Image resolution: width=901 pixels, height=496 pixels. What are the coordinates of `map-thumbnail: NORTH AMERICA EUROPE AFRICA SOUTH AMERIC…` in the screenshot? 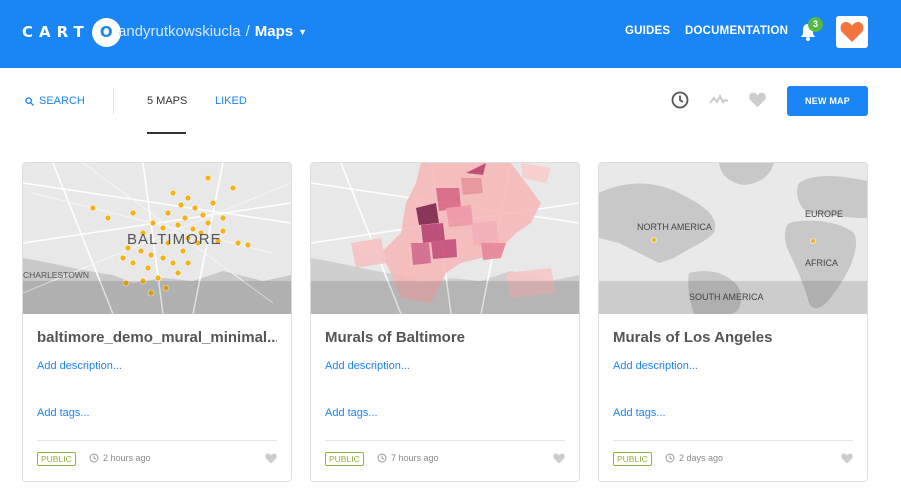 It's located at (733, 238).